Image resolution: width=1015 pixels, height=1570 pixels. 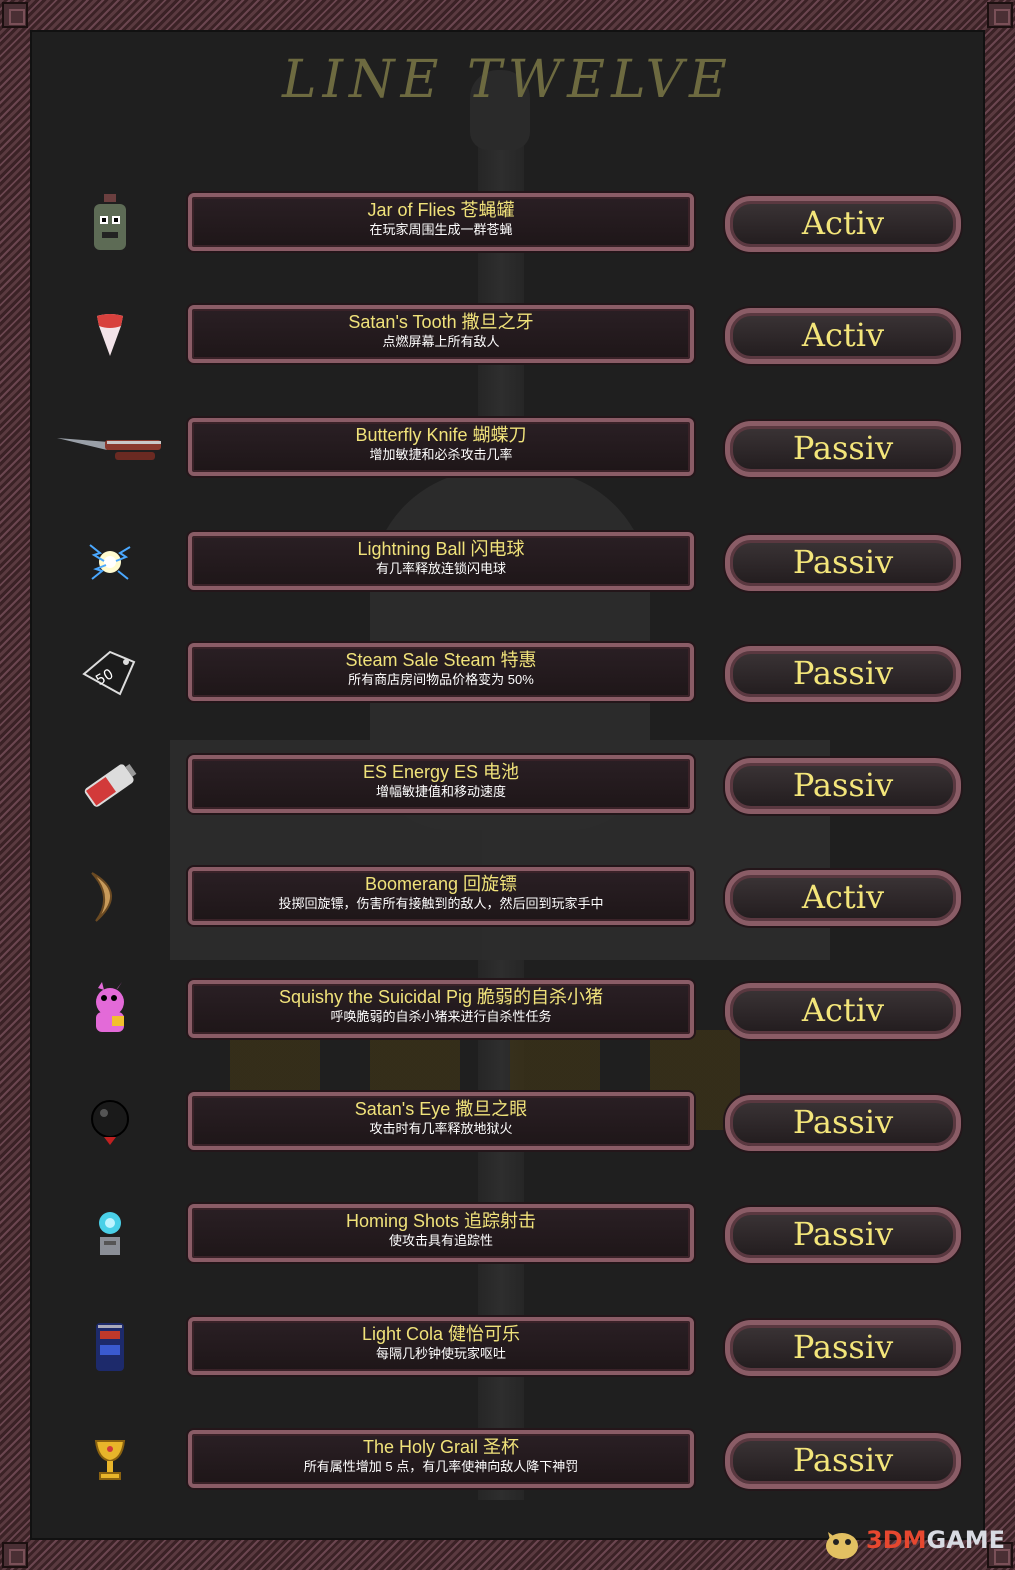 What do you see at coordinates (441, 1334) in the screenshot?
I see `item-name: Light Cola 健怡可乐` at bounding box center [441, 1334].